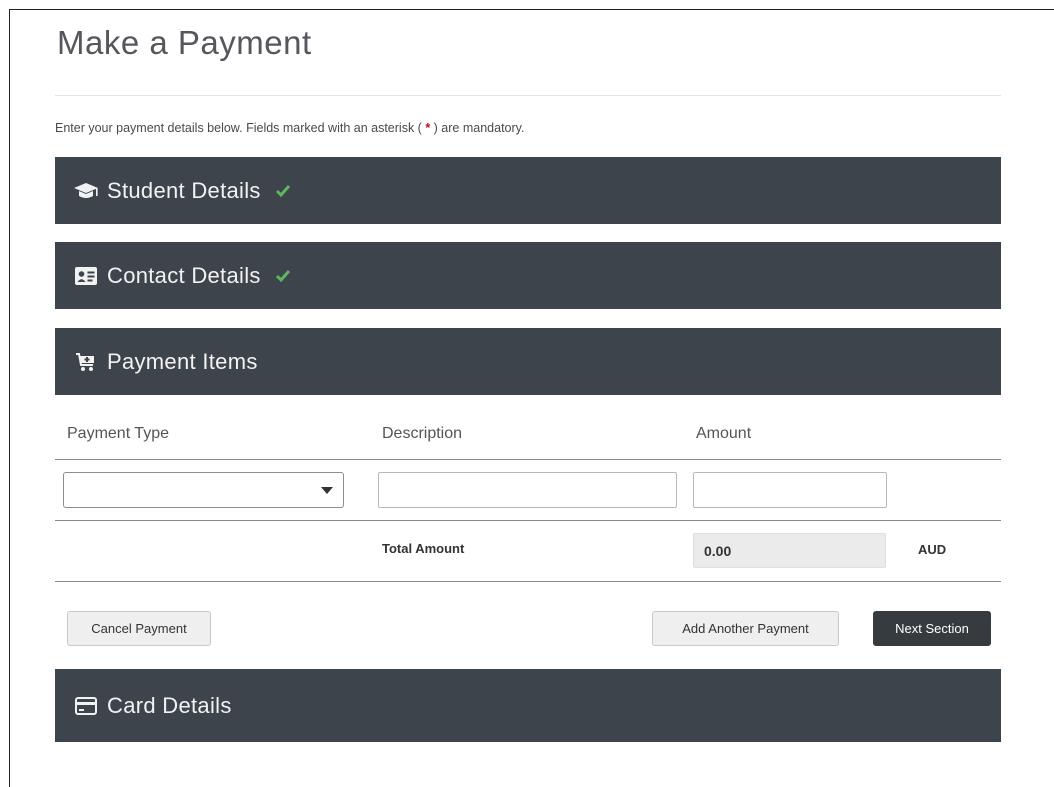 The image size is (1054, 787). I want to click on description-input, so click(527, 490).